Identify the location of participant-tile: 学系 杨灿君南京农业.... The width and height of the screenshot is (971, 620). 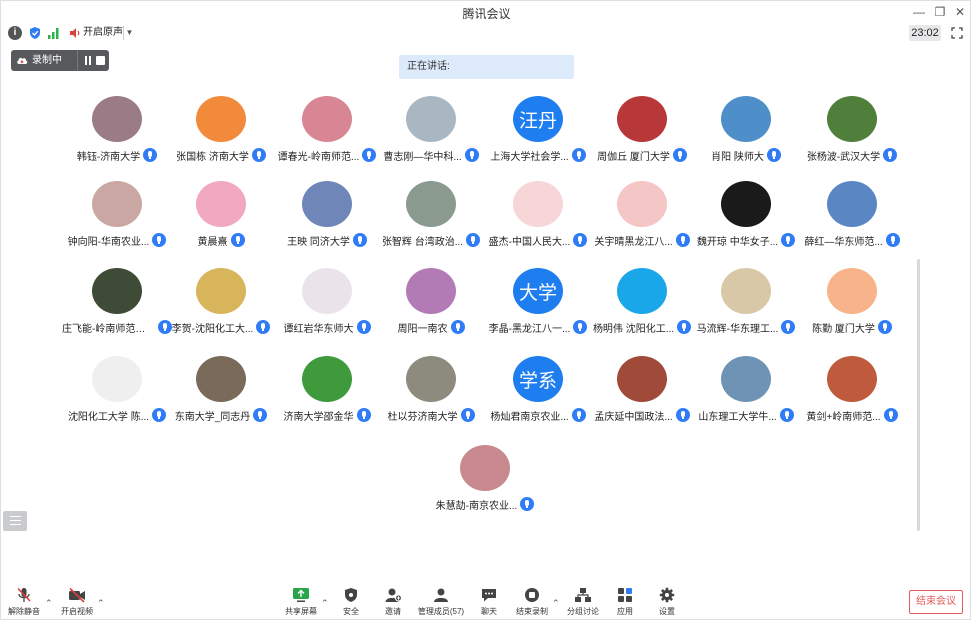
(538, 392).